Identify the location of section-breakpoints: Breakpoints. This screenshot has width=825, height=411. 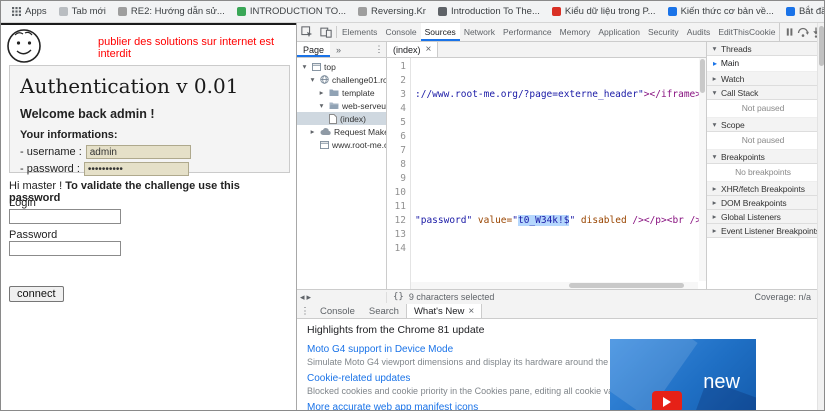
(763, 157).